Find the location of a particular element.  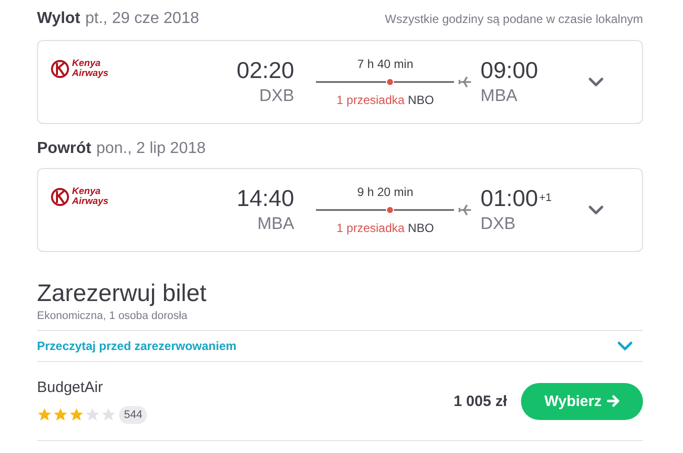

departure-airport: DXB is located at coordinates (276, 96).